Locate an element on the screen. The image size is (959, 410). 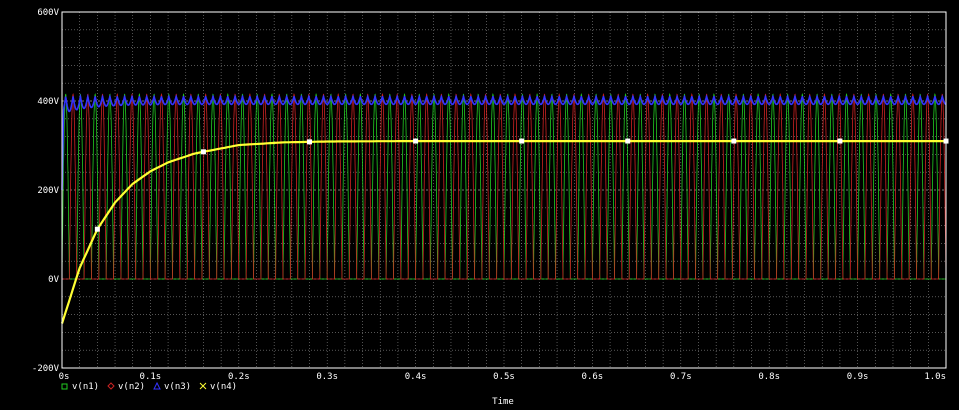
x-tick-label: 0.1s is located at coordinates (151, 377).